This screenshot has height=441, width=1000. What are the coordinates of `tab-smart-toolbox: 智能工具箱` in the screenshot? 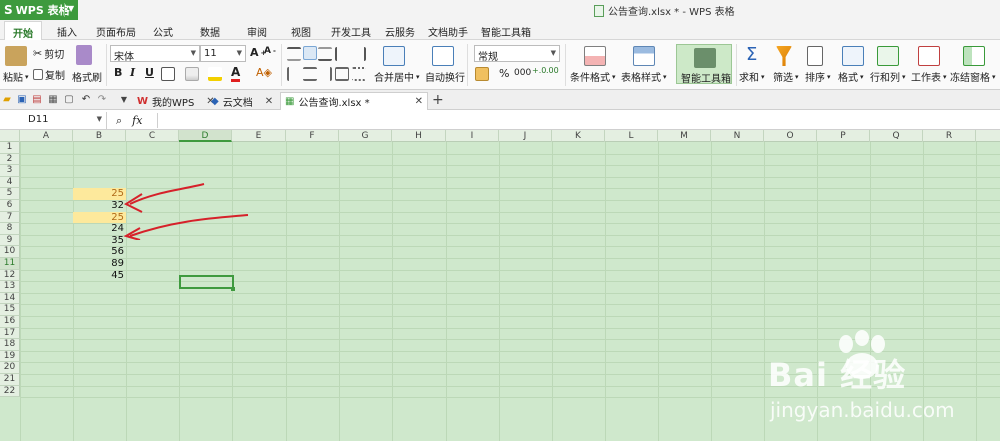 It's located at (506, 31).